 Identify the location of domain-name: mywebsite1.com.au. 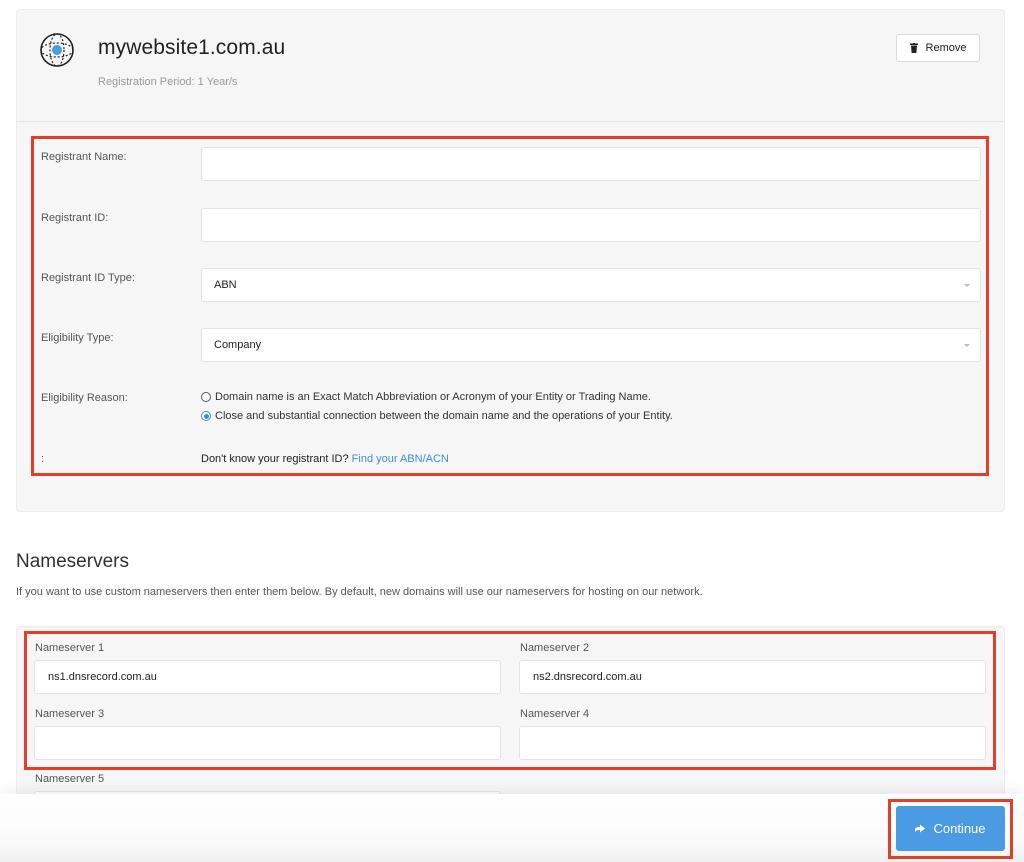
(192, 47).